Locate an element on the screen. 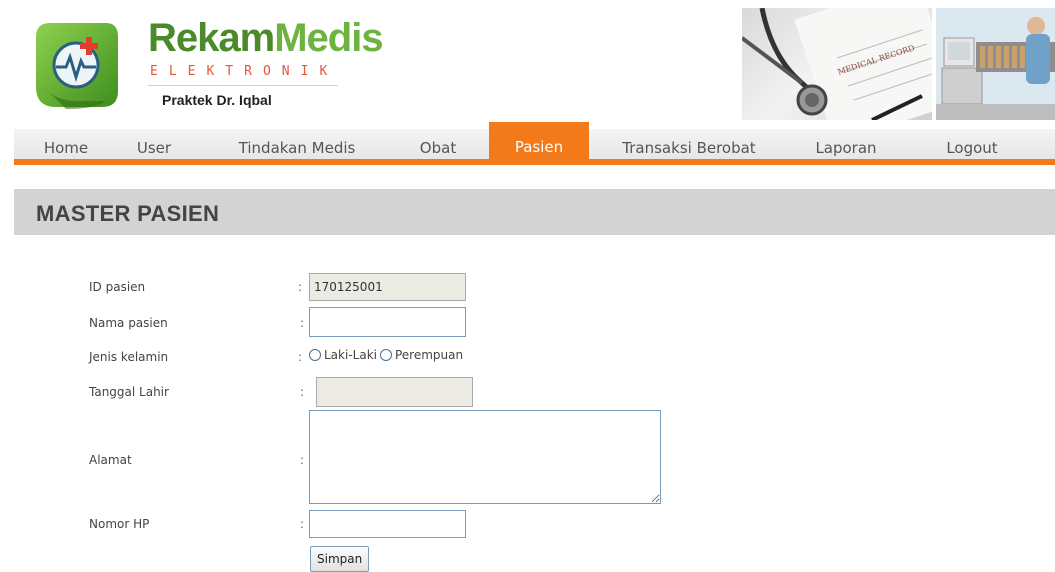 This screenshot has height=572, width=1055. nav-item-user: User is located at coordinates (154, 147).